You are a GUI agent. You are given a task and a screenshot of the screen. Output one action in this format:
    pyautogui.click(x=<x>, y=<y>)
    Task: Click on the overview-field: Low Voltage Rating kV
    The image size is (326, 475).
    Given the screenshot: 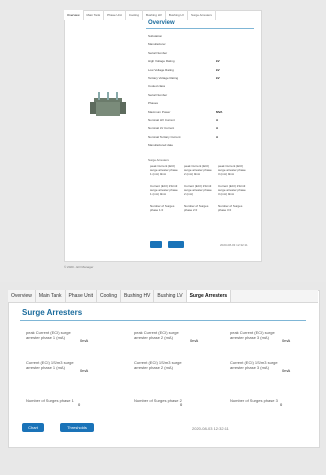 What is the action you would take?
    pyautogui.click(x=184, y=69)
    